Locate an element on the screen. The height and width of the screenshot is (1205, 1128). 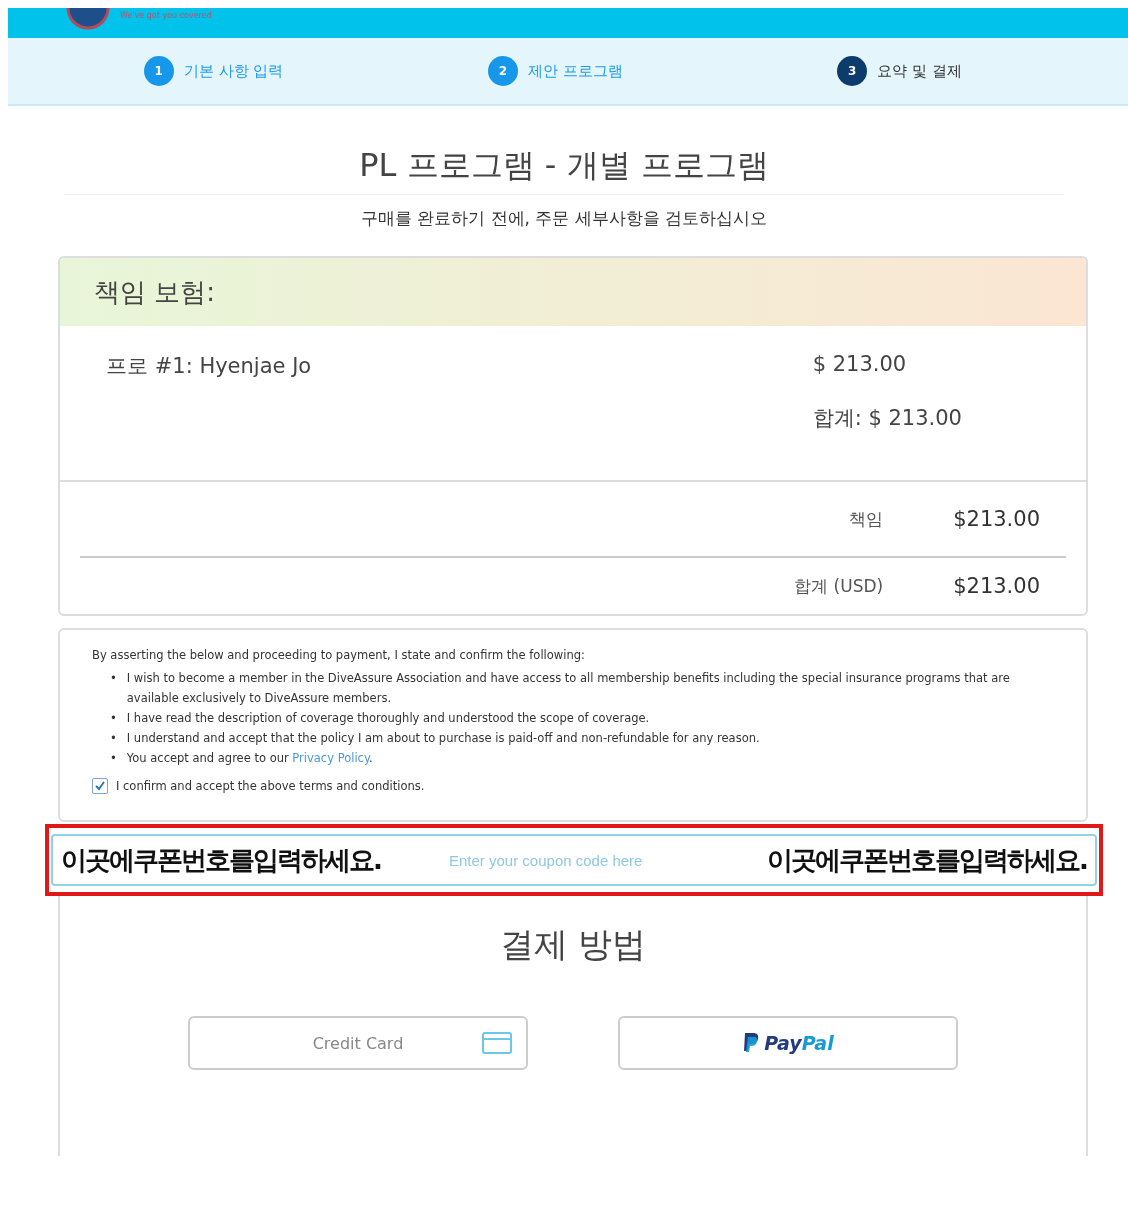
logo-icon is located at coordinates (88, 19).